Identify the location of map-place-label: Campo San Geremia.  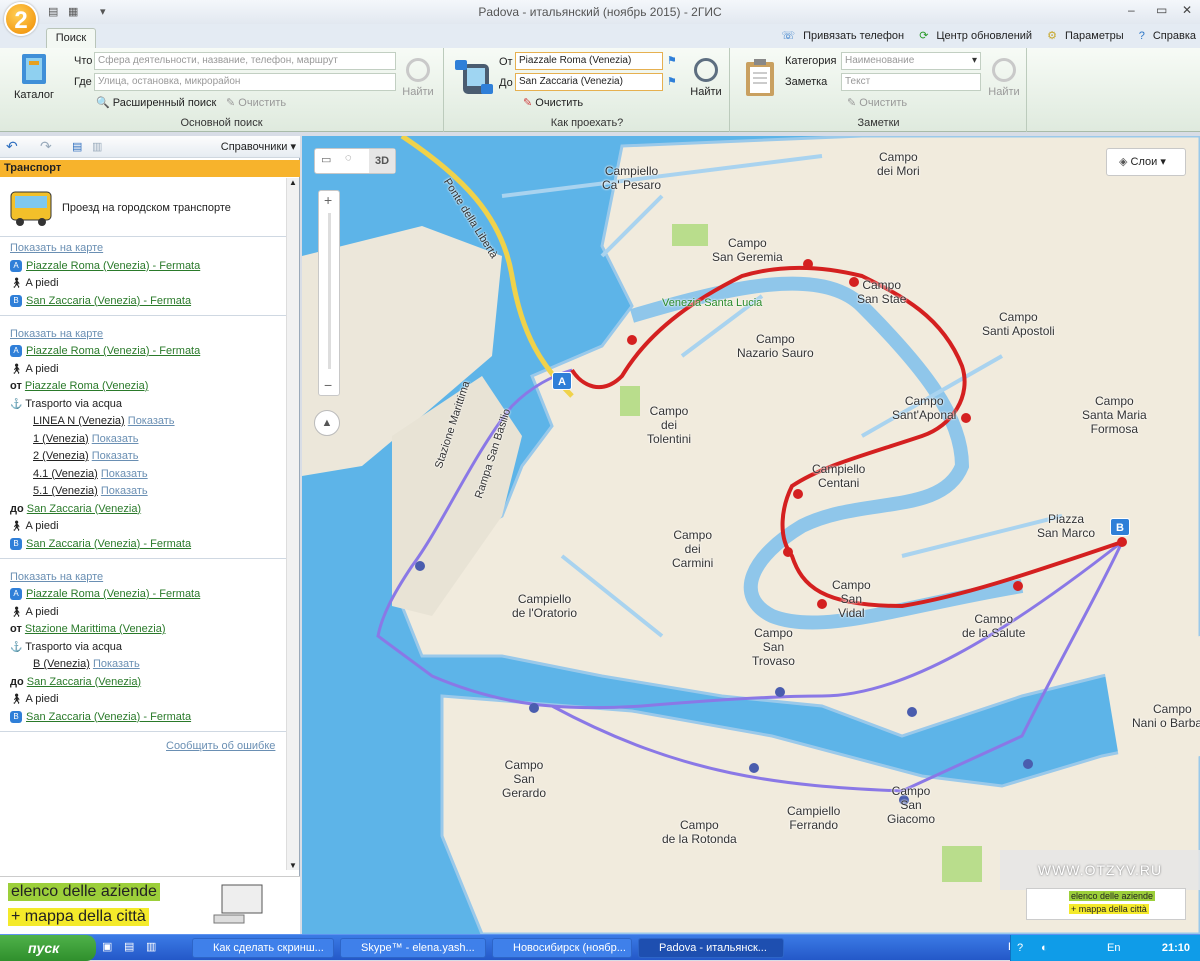
(747, 250).